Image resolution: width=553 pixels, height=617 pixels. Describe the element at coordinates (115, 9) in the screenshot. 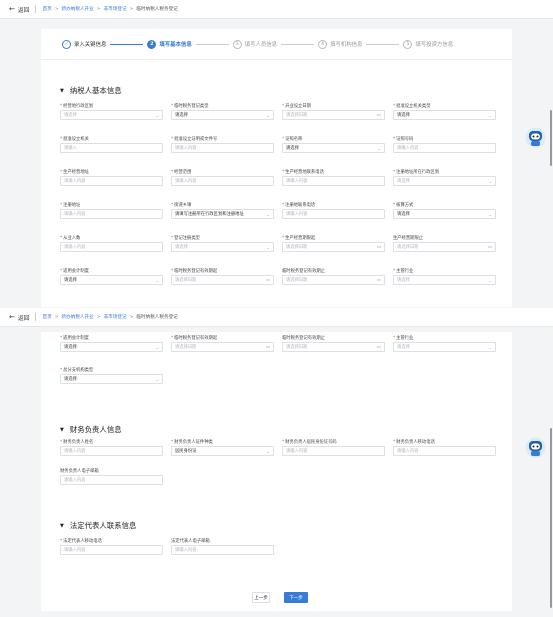

I see `breadcrumb-non-market: 非市场登记` at that location.